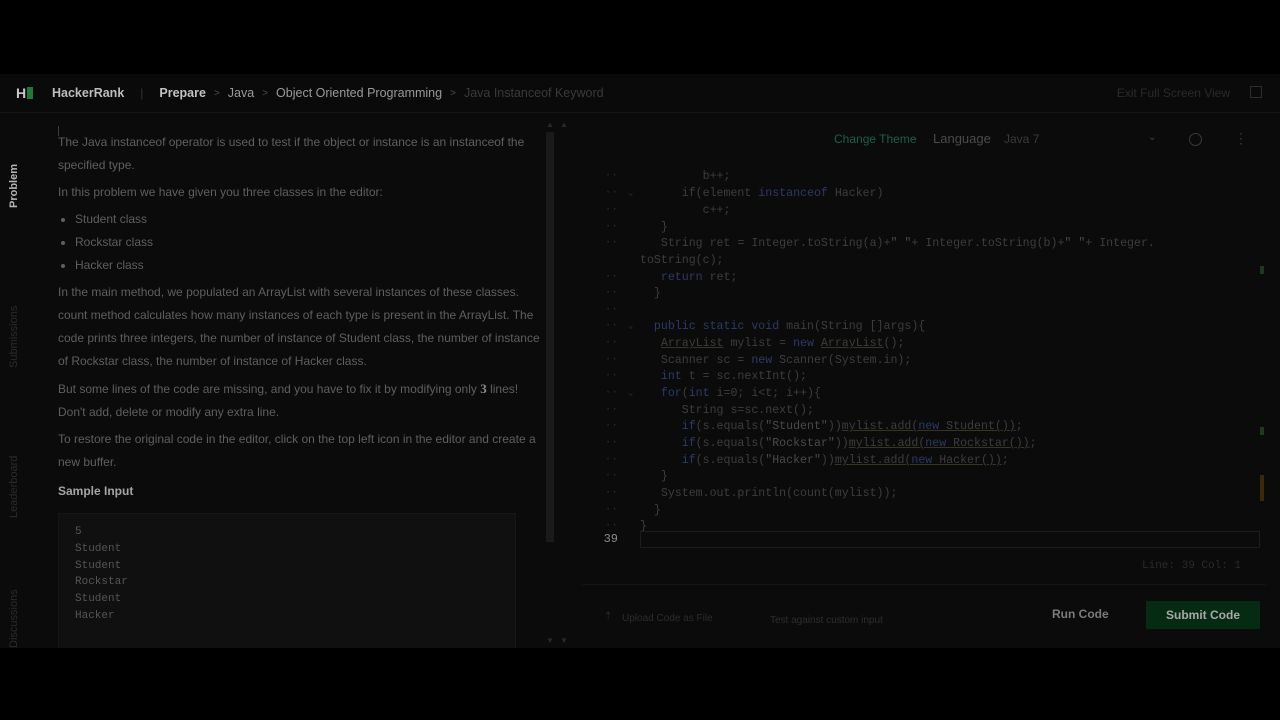  What do you see at coordinates (1080, 614) in the screenshot?
I see `run-code-button: Run Code` at bounding box center [1080, 614].